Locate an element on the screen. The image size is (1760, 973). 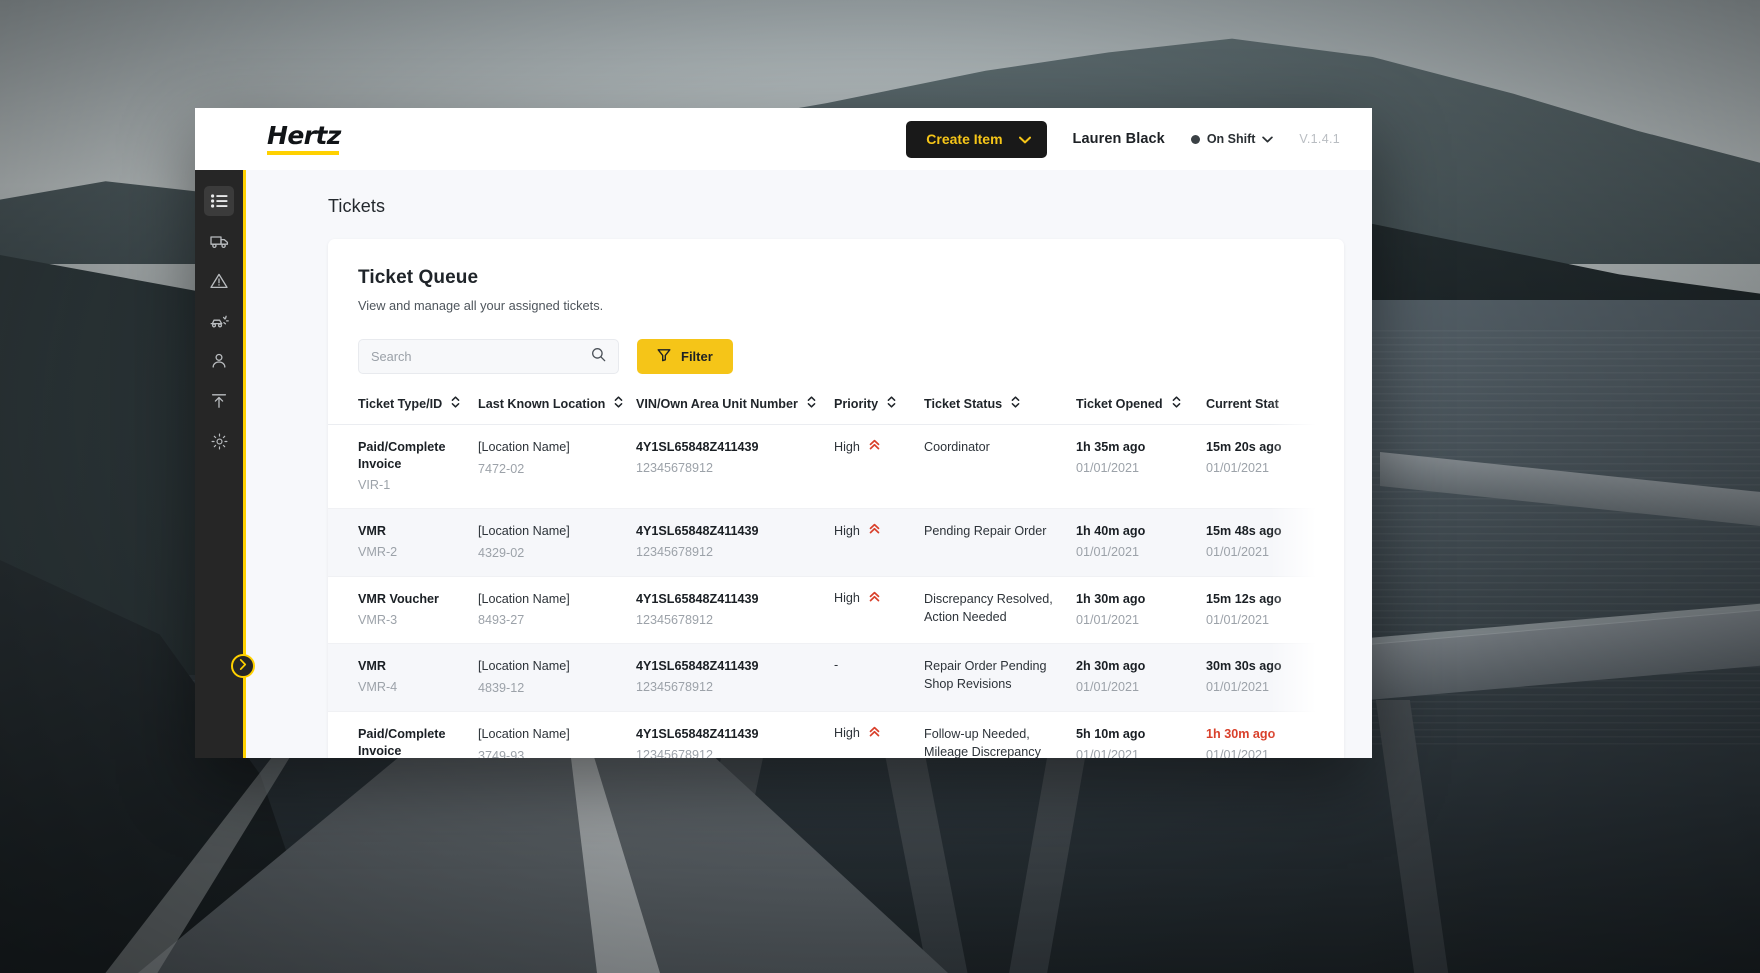
column-header-5: Ticket Opened is located at coordinates (1141, 410).